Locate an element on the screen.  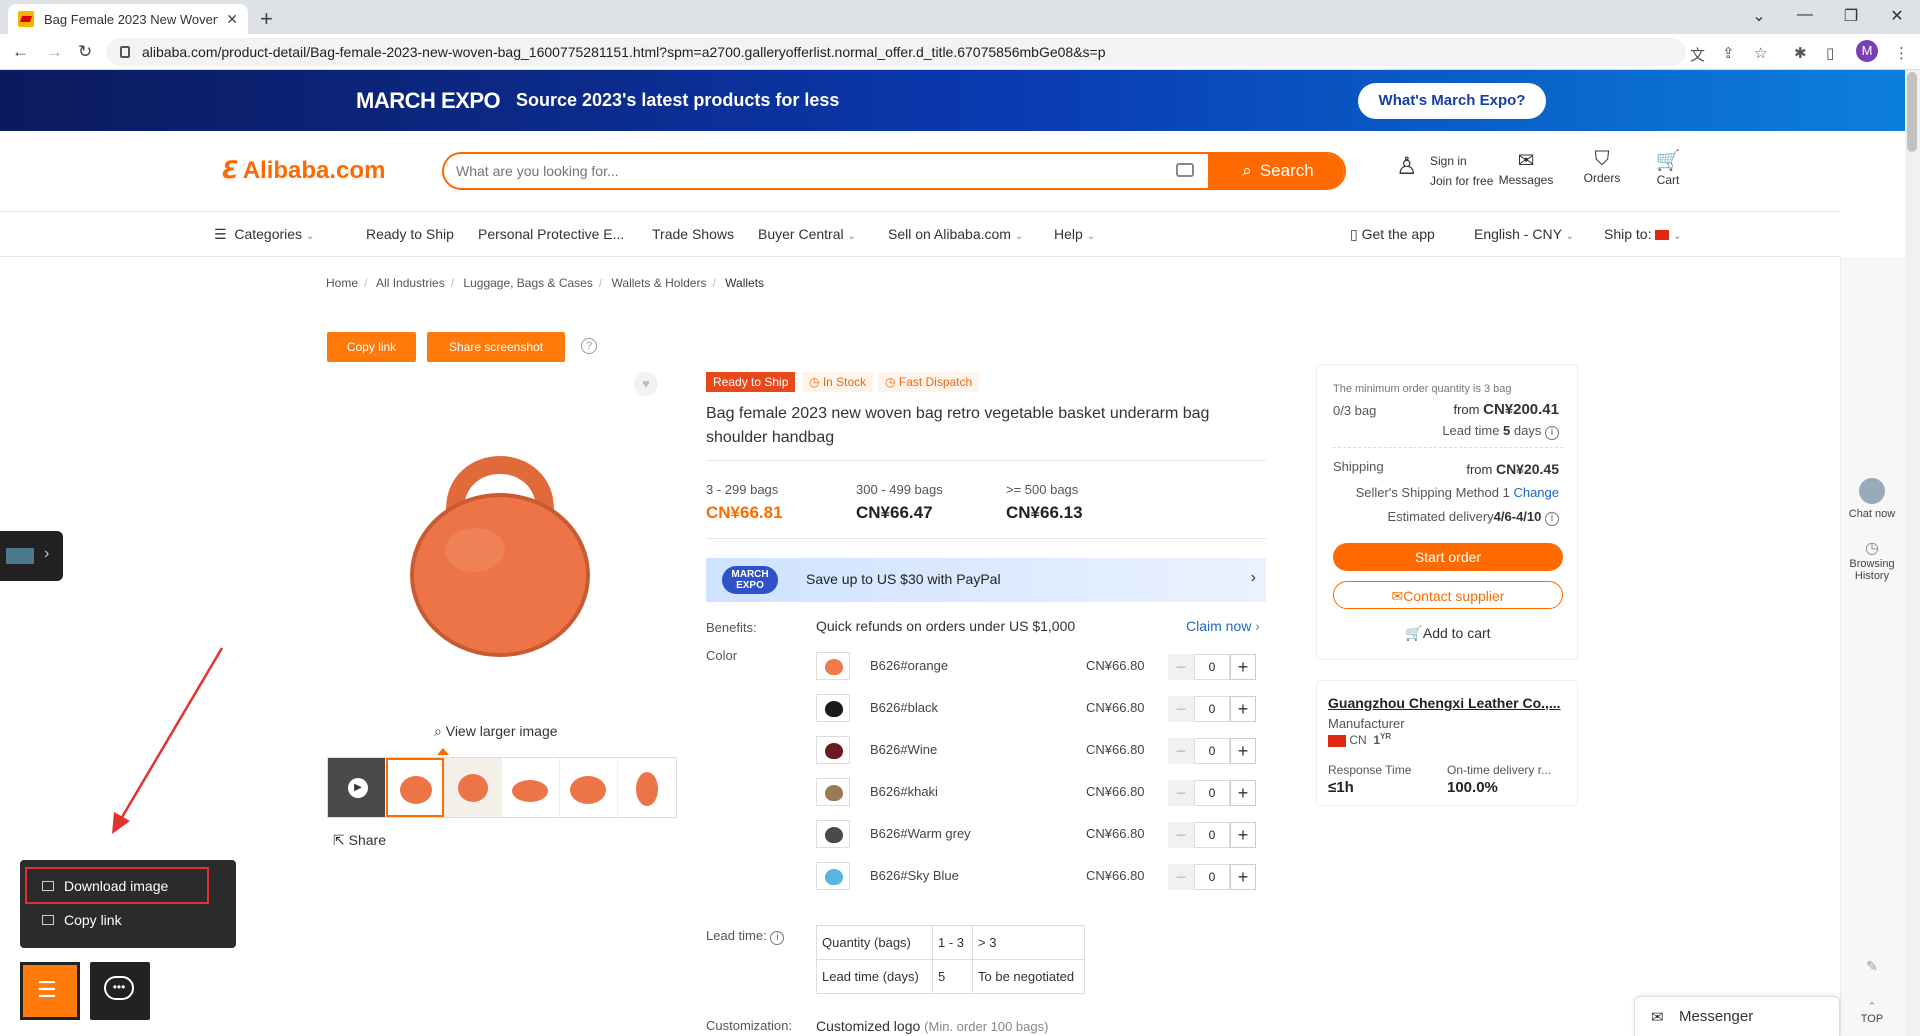
view-larger-image-link: ⌕ View larger image is located at coordinates (496, 731).